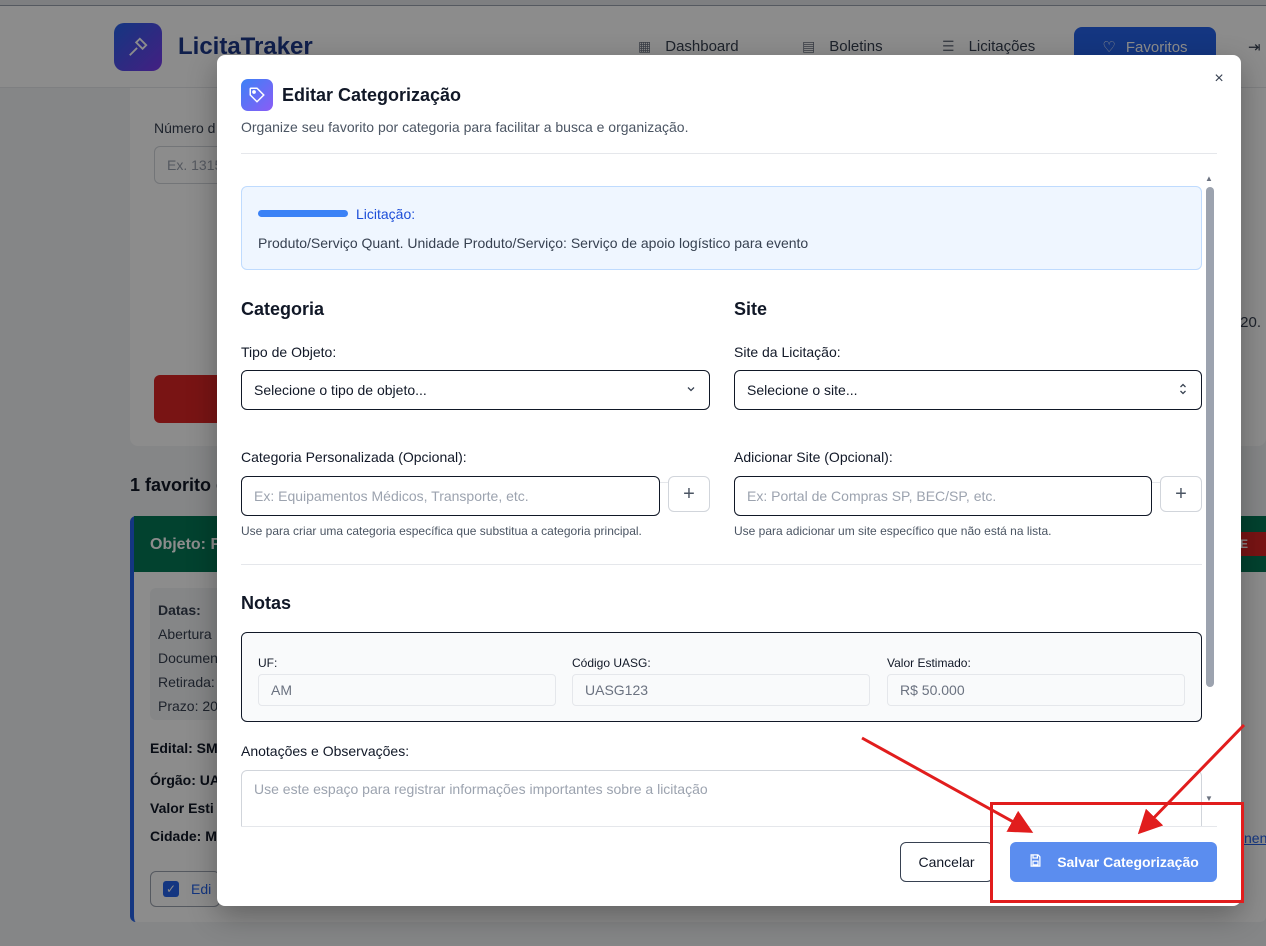 This screenshot has height=946, width=1266. I want to click on uasg-label: Código UASG:, so click(611, 663).